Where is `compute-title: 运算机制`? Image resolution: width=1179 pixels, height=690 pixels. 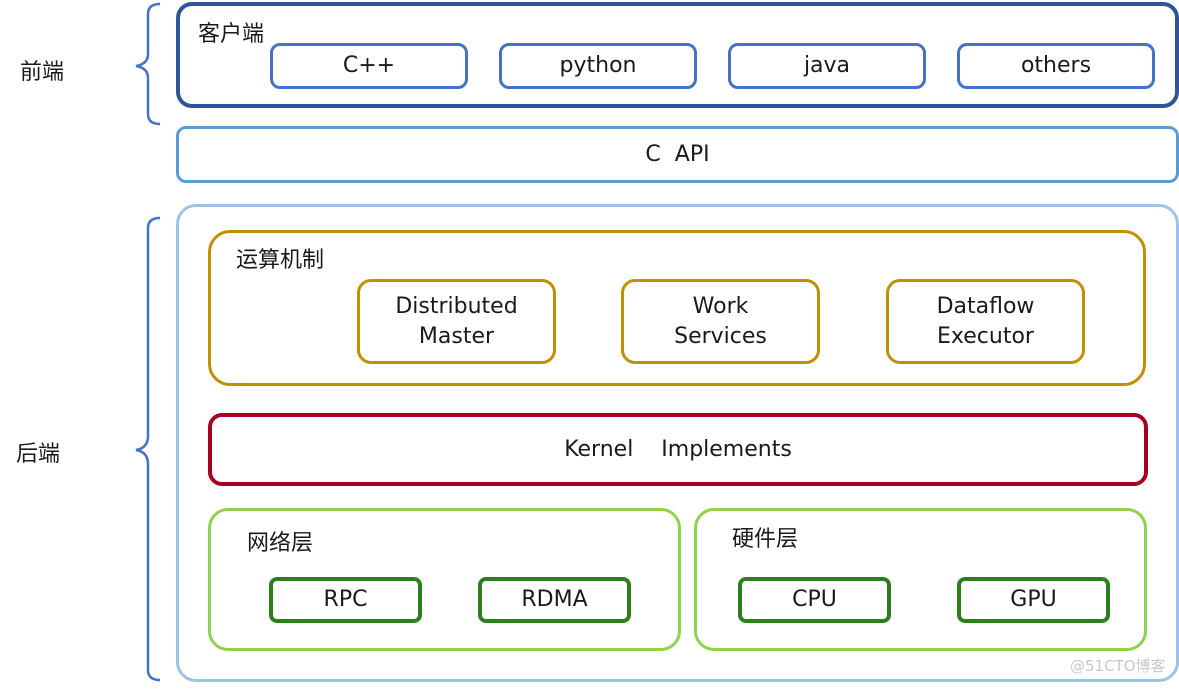
compute-title: 运算机制 is located at coordinates (280, 260).